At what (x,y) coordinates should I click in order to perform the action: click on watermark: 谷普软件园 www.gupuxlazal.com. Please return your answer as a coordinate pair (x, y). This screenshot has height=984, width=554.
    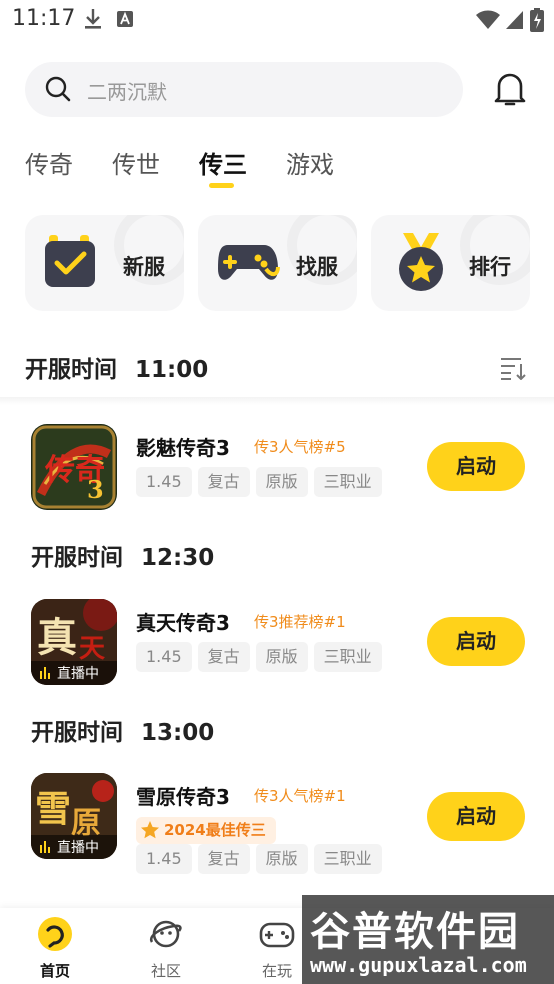
    Looking at the image, I should click on (428, 939).